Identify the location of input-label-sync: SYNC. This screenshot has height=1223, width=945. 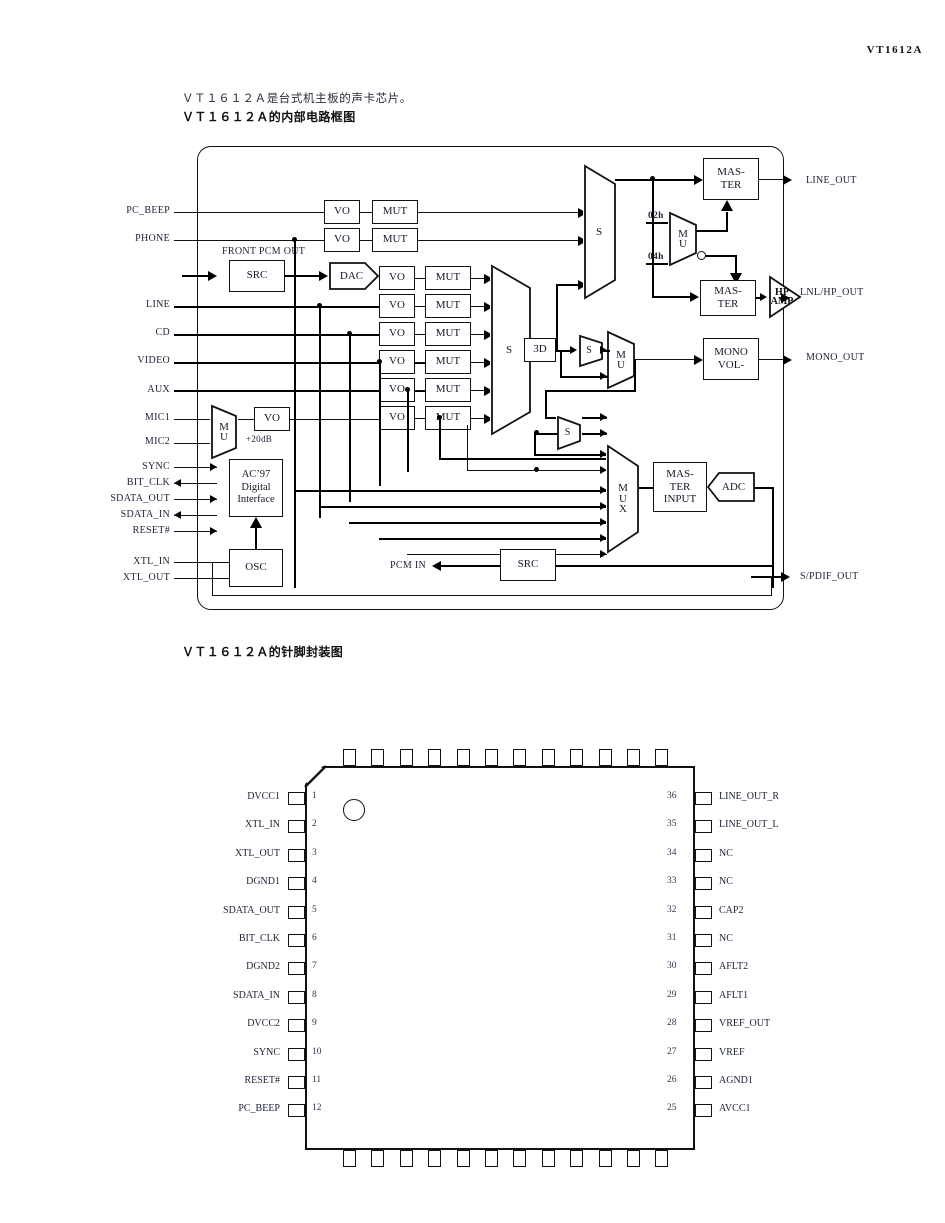
(156, 466).